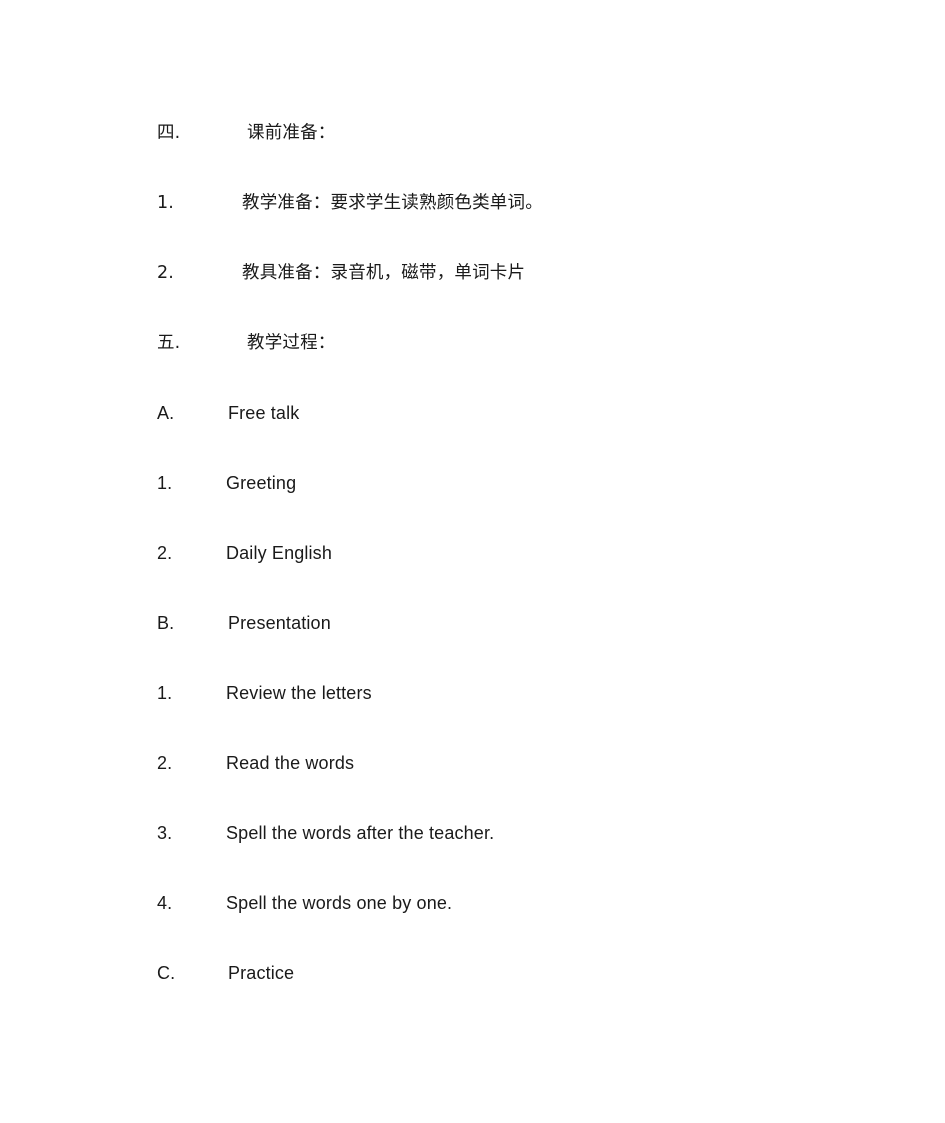  Describe the element at coordinates (472, 343) in the screenshot. I see `outline-line: 五. 教学过程：` at that location.